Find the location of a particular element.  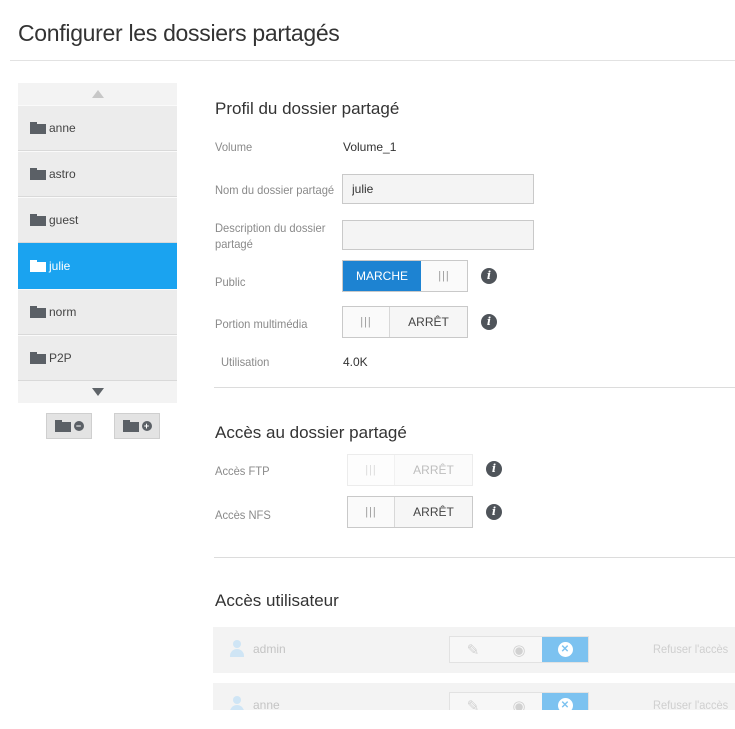

folder-sidebar: anne astro guest julie norm P2P − + is located at coordinates (97, 261).